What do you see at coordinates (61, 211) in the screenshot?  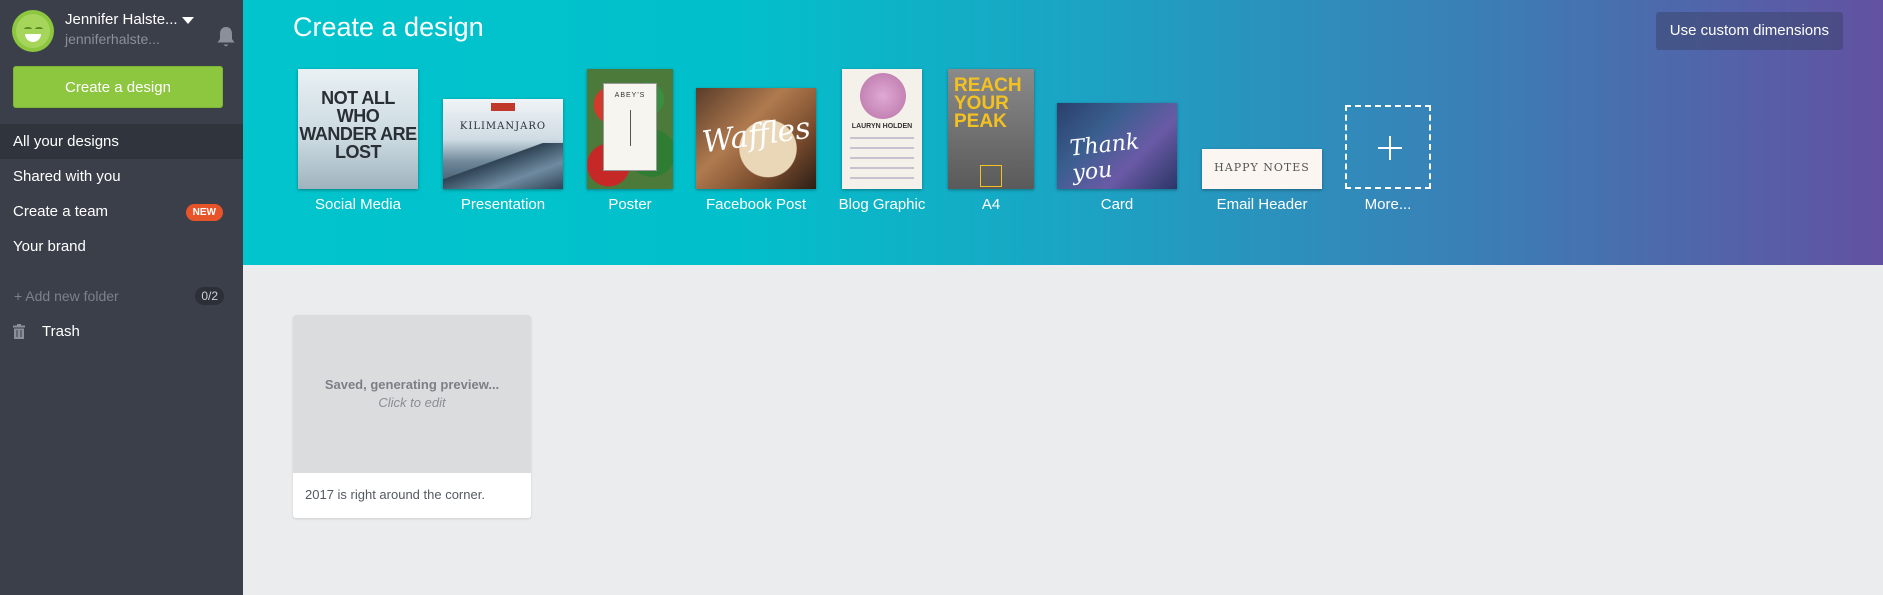 I see `nav-label: Create a team` at bounding box center [61, 211].